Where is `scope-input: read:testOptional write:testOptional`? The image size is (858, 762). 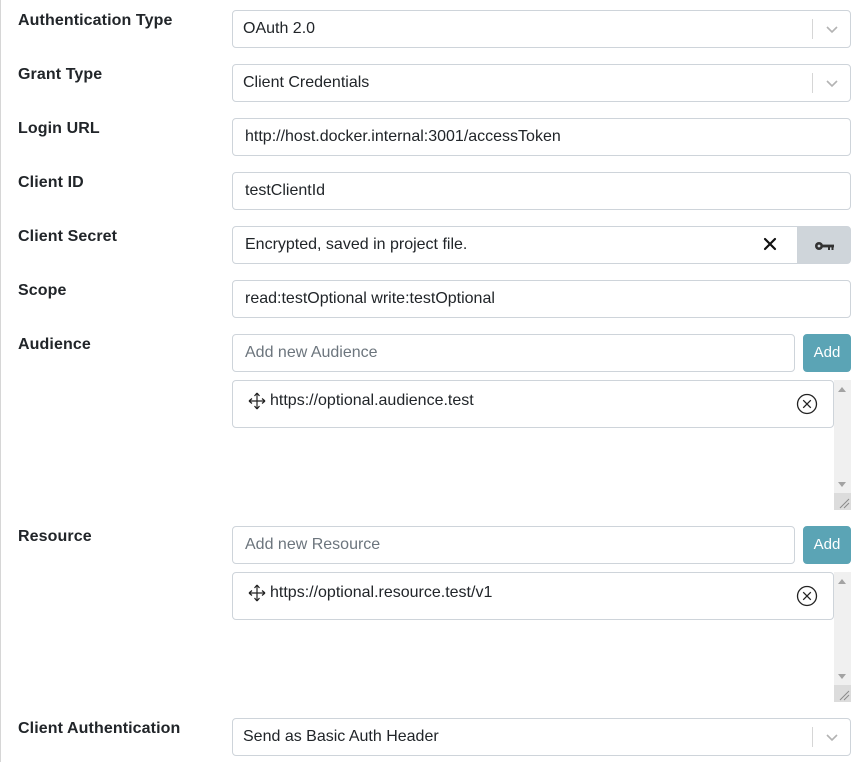 scope-input: read:testOptional write:testOptional is located at coordinates (541, 299).